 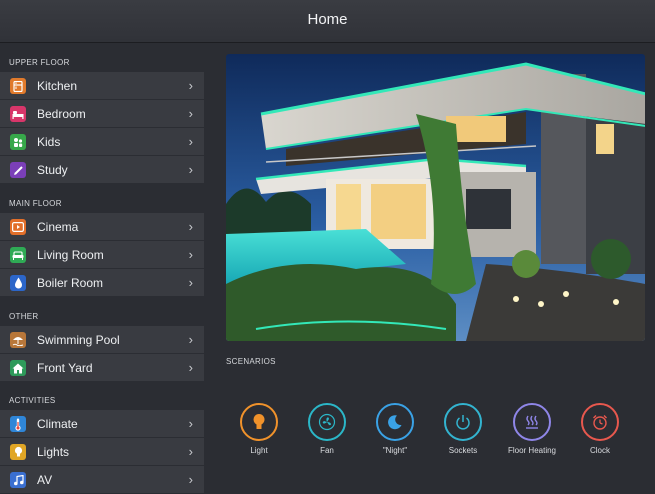 I want to click on sidebar-item-label: Living Room, so click(x=70, y=255).